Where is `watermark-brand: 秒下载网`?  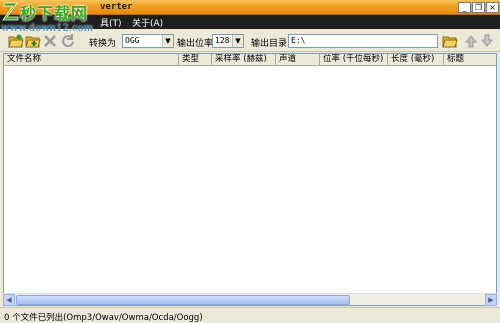 watermark-brand: 秒下载网 is located at coordinates (54, 13).